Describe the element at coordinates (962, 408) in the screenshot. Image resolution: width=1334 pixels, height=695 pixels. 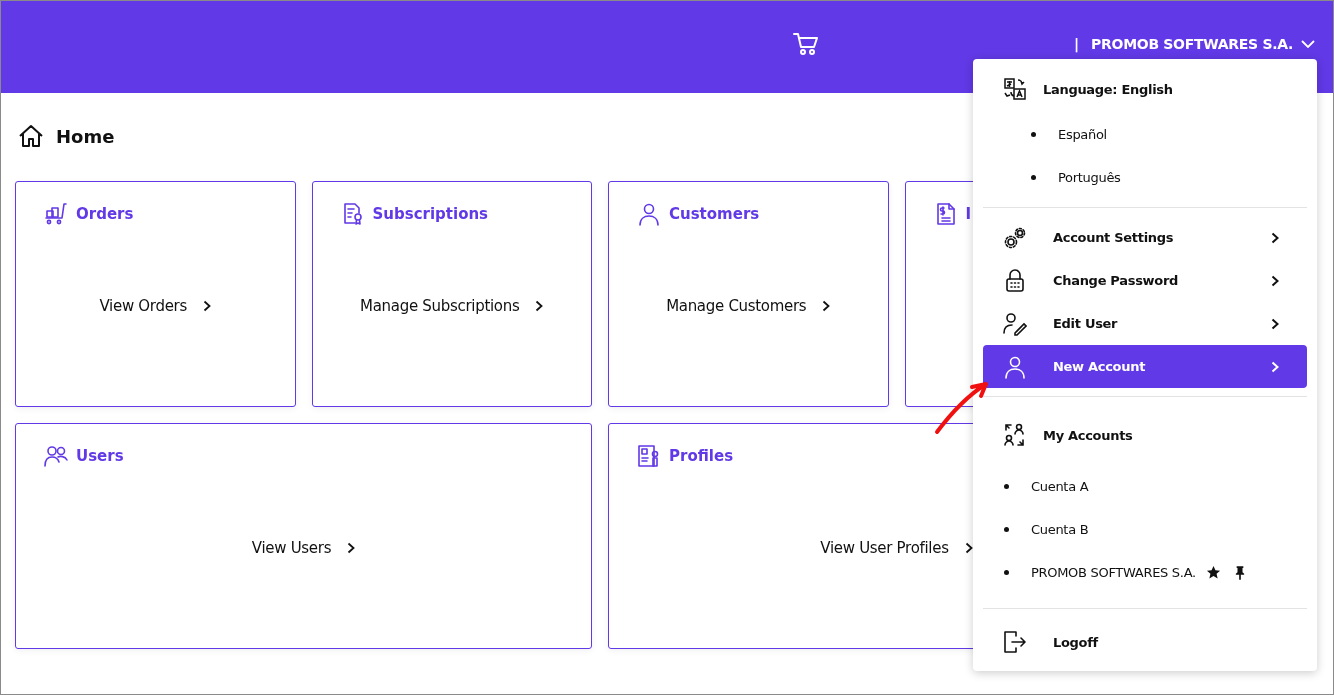
I see `annotation-arrow` at that location.